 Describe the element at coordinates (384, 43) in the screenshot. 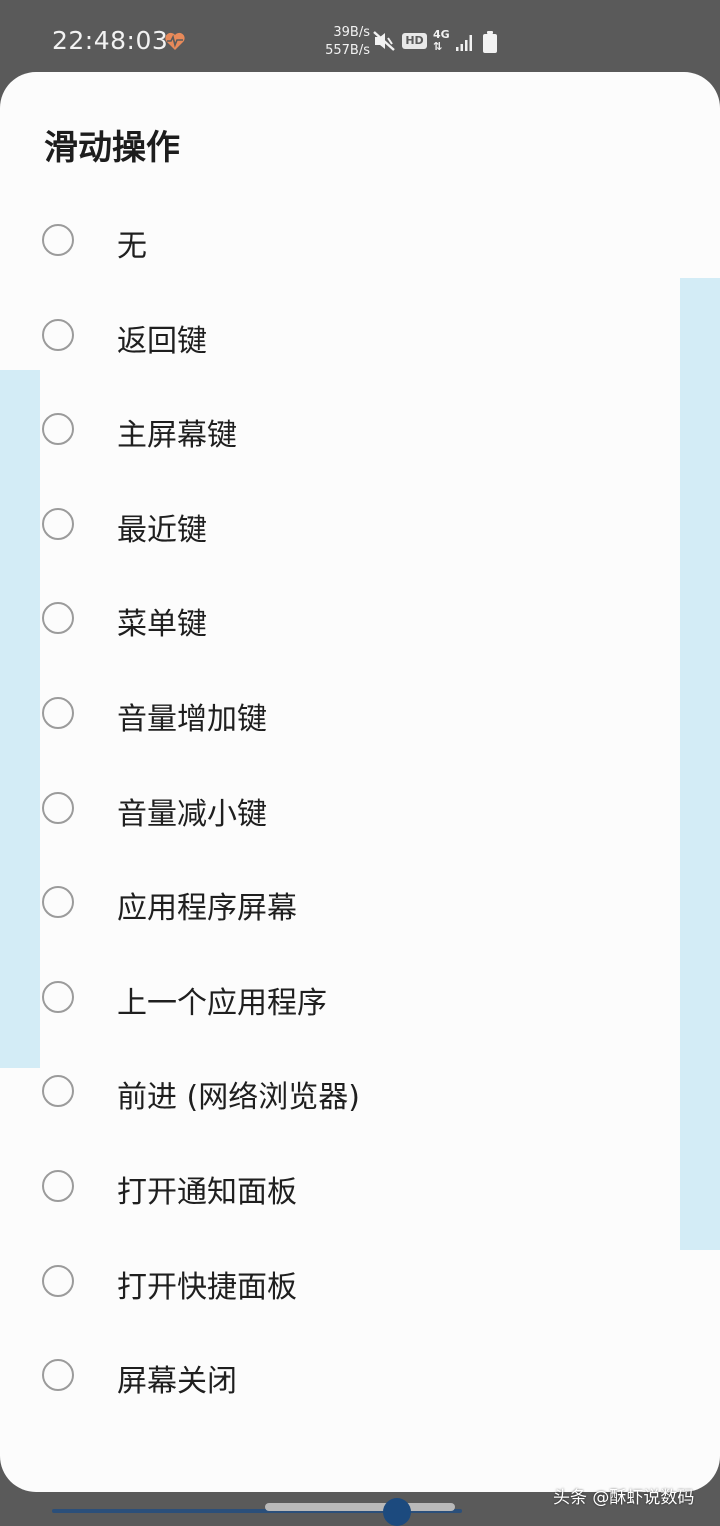

I see `mute-icon` at that location.